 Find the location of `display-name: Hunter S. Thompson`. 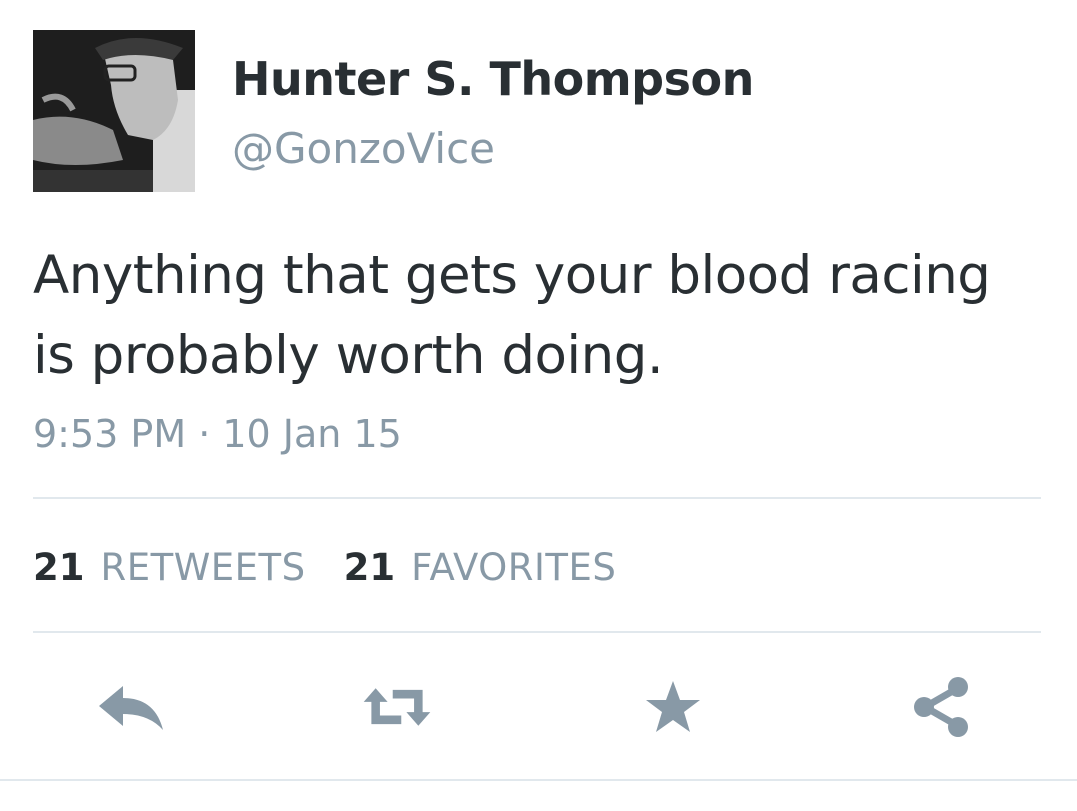

display-name: Hunter S. Thompson is located at coordinates (493, 79).